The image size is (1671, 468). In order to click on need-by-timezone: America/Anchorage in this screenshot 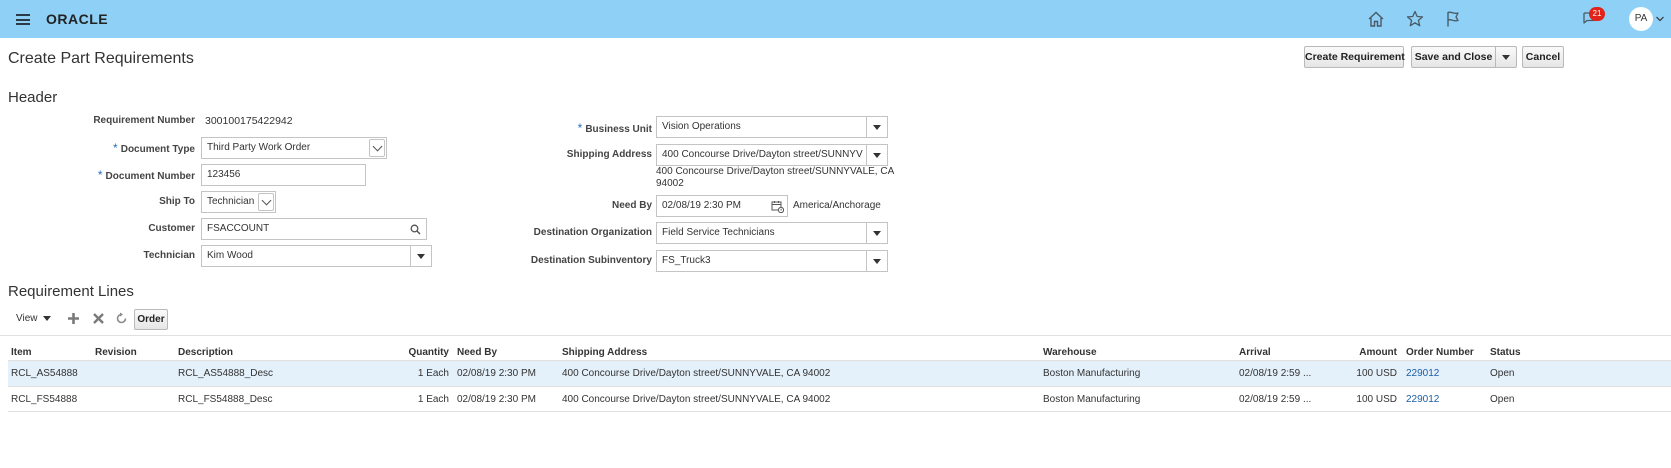, I will do `click(837, 205)`.